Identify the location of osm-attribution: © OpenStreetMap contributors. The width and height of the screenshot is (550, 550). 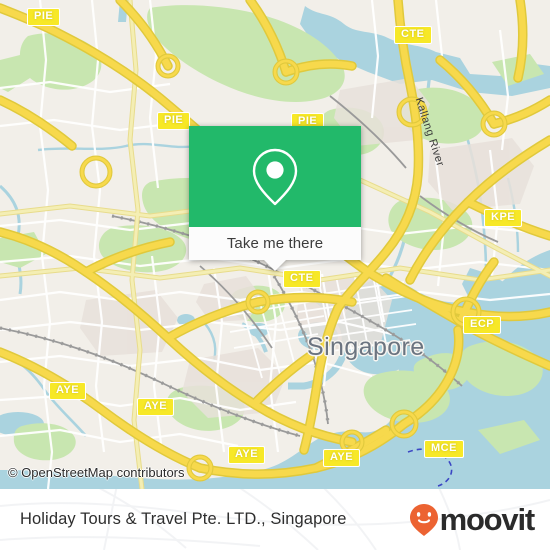
(96, 472).